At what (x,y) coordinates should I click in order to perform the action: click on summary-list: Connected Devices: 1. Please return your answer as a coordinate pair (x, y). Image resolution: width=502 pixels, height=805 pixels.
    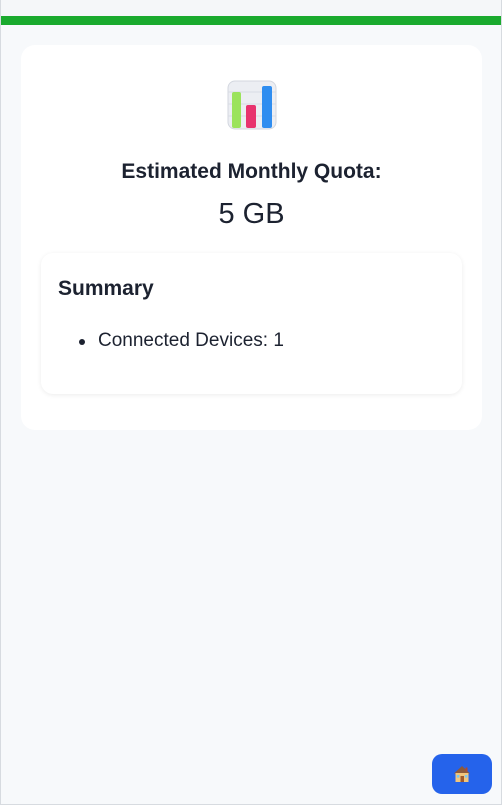
    Looking at the image, I should click on (171, 341).